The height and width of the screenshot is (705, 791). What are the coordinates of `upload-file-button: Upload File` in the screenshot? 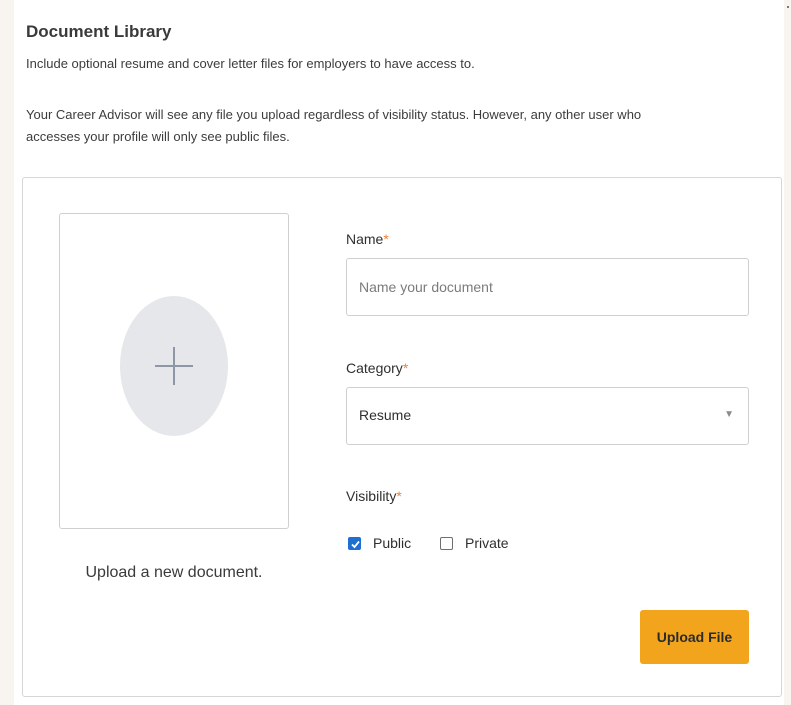 It's located at (694, 637).